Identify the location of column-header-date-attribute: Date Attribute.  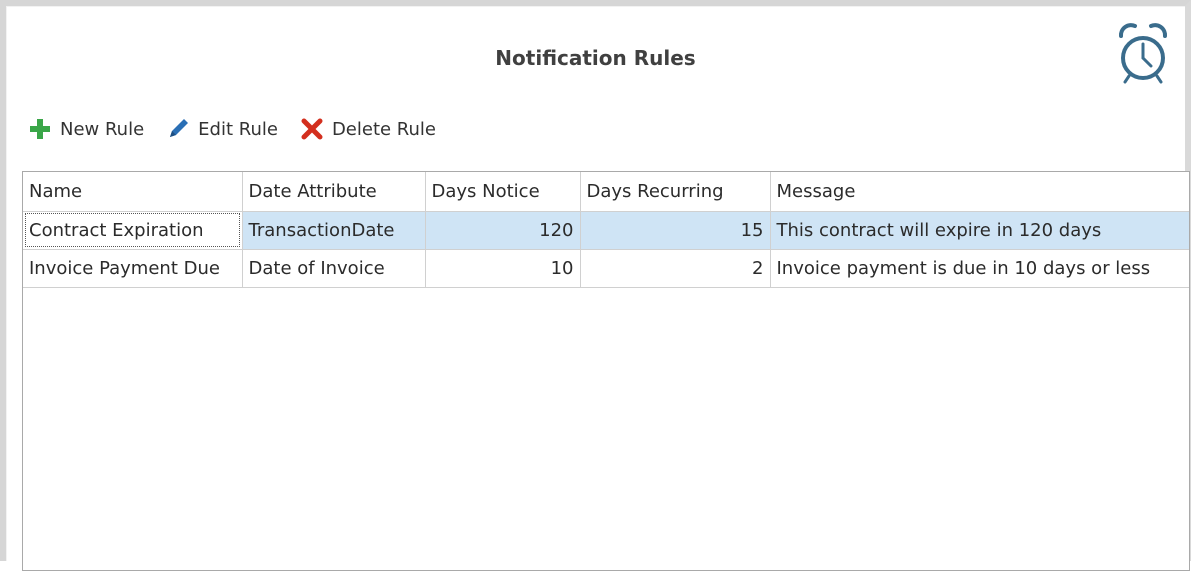
(333, 191).